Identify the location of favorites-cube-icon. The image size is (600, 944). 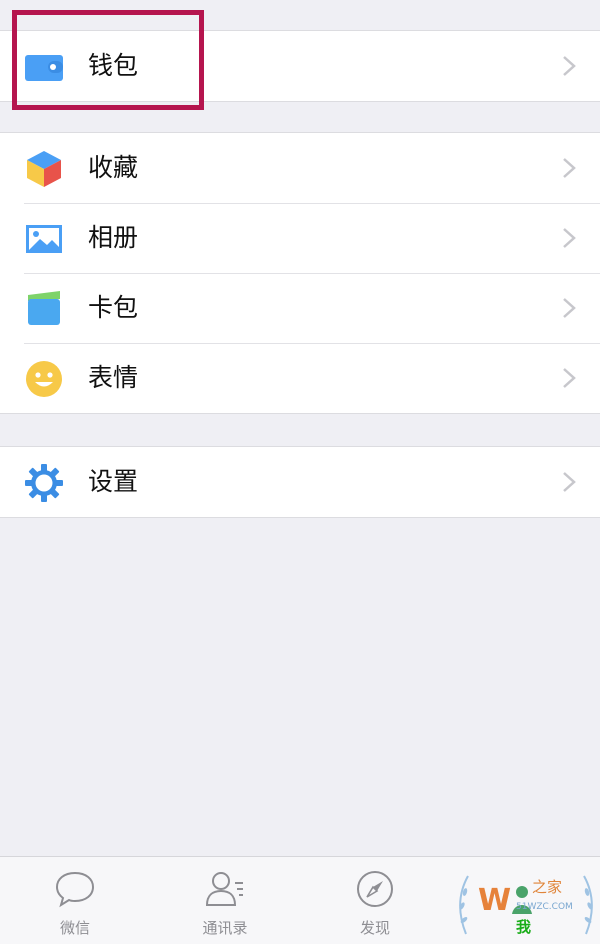
(44, 169).